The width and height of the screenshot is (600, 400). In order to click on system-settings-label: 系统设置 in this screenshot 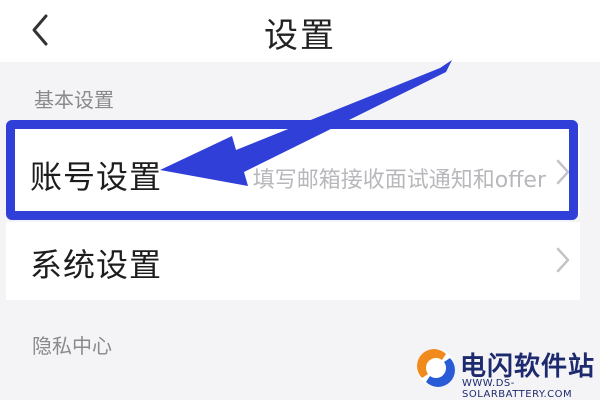, I will do `click(96, 265)`.